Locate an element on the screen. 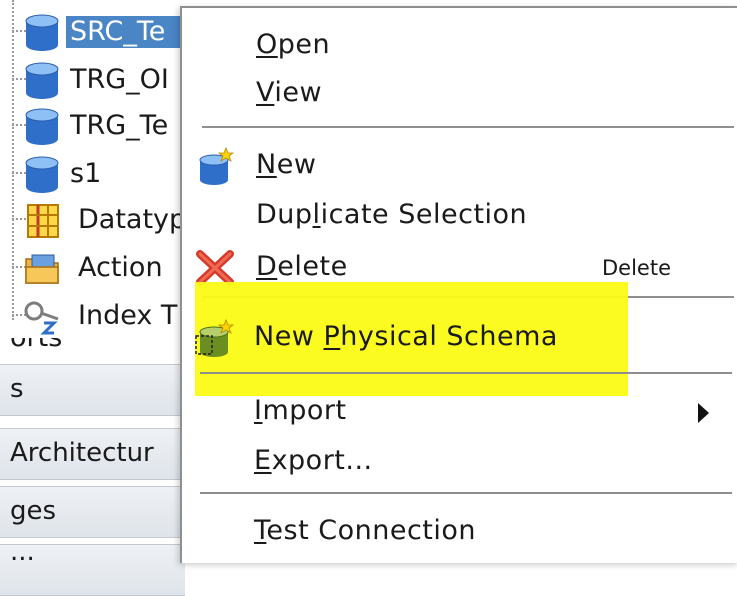  tree-item-action: Action is located at coordinates (92, 268).